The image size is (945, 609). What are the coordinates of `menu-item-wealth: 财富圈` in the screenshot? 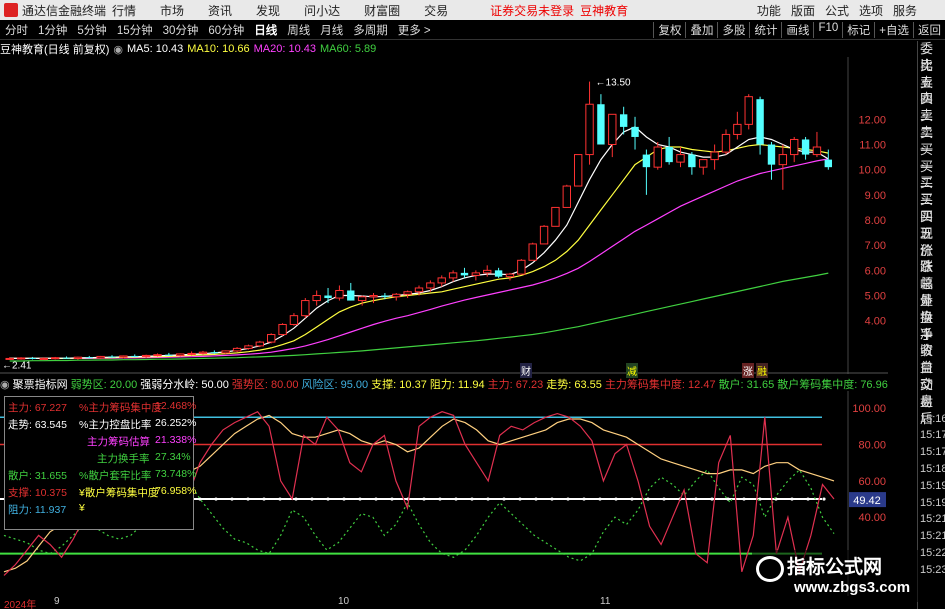 It's located at (382, 10).